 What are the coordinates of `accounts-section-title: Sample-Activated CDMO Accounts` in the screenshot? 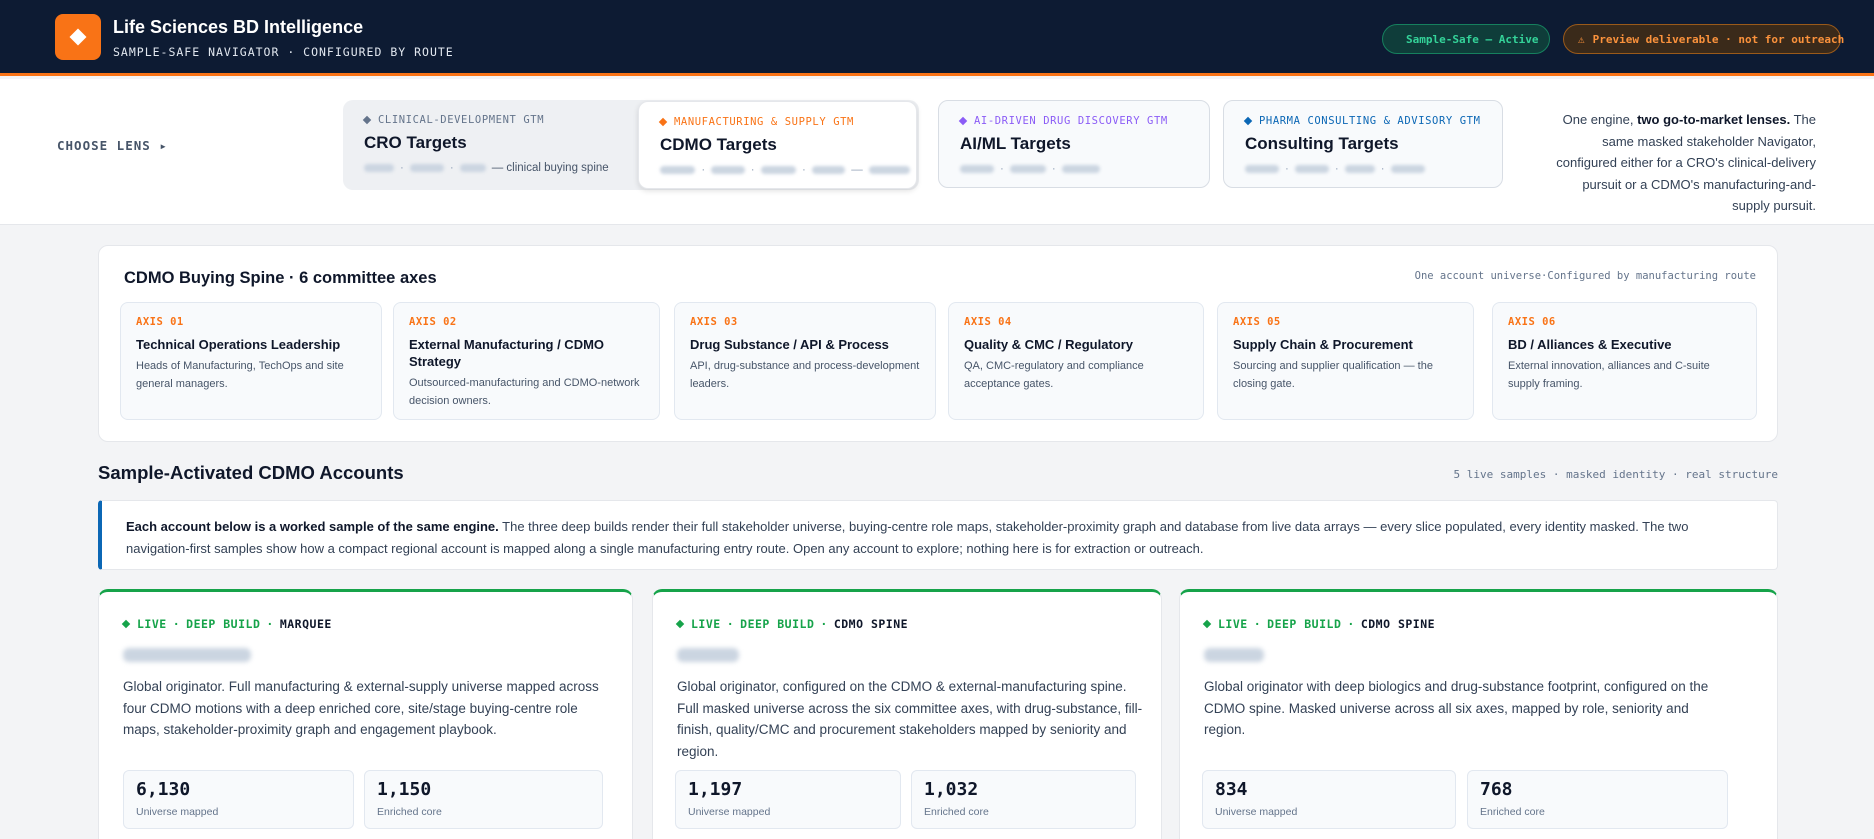 It's located at (251, 472).